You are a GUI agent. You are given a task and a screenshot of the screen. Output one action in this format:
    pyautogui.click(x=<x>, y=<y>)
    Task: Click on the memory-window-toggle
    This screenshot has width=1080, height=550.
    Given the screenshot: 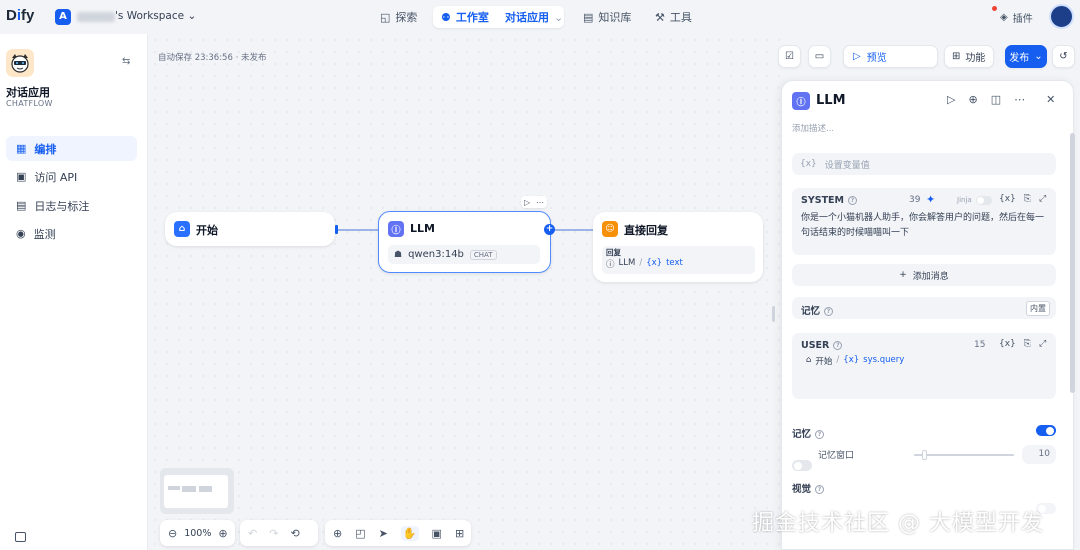 What is the action you would take?
    pyautogui.click(x=802, y=465)
    